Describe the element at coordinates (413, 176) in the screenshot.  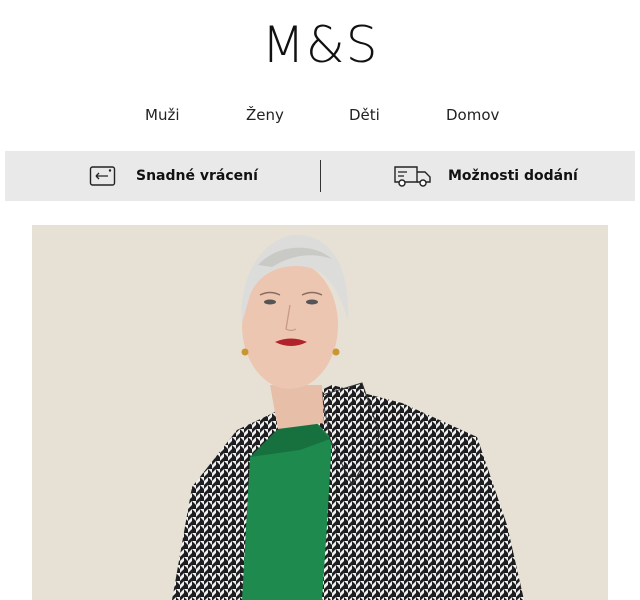
I see `delivery-truck-icon` at that location.